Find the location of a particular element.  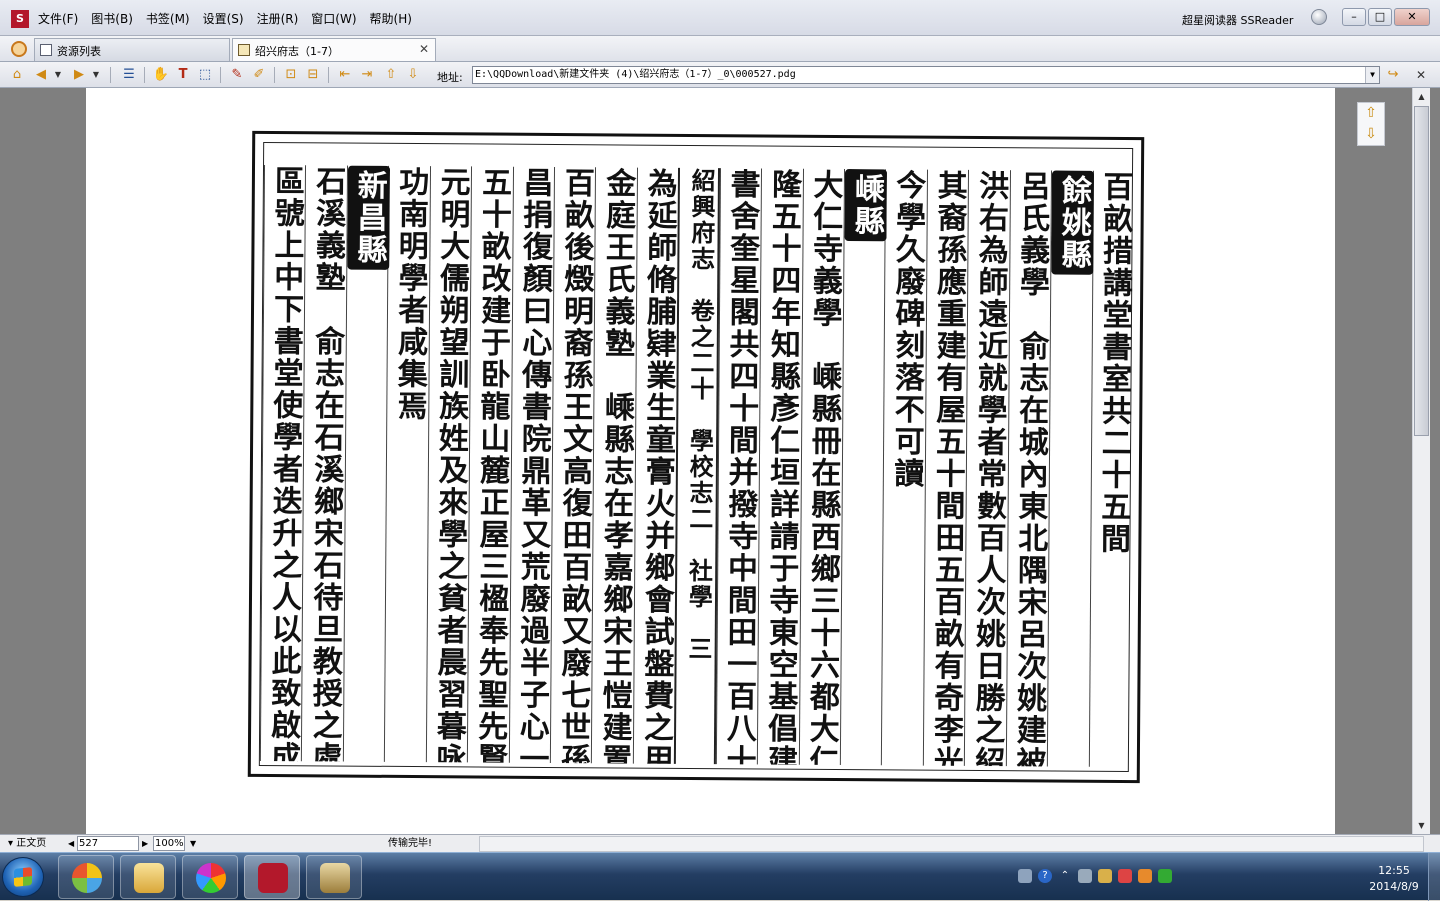

tab-resource-list: 资源列表 is located at coordinates (132, 49).